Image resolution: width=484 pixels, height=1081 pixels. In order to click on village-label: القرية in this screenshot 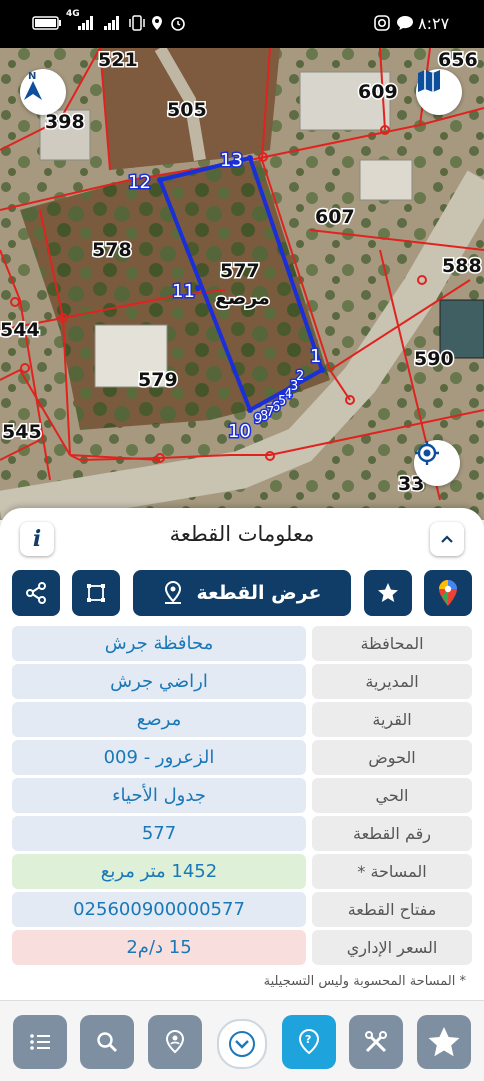, I will do `click(392, 719)`.